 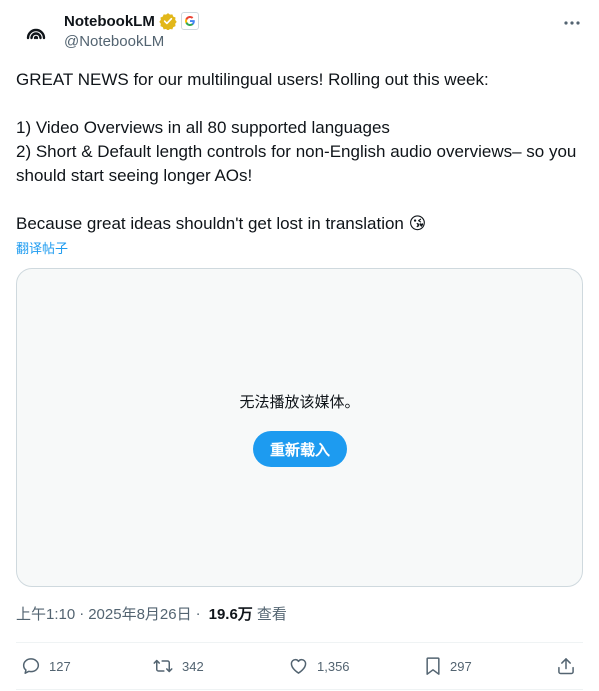 What do you see at coordinates (31, 666) in the screenshot?
I see `reply-icon` at bounding box center [31, 666].